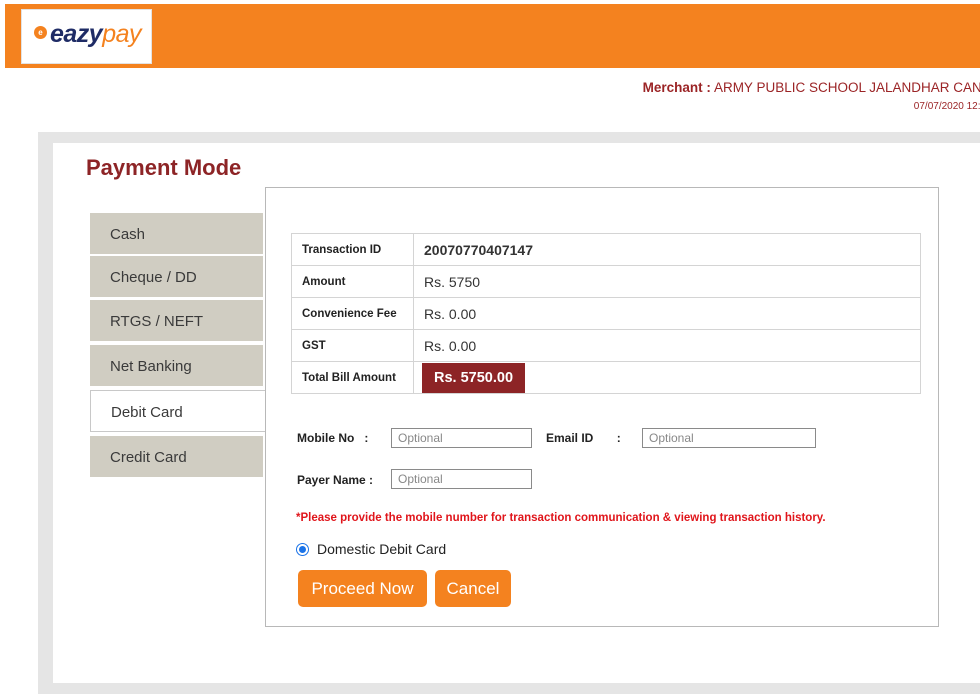 This screenshot has width=980, height=694. I want to click on tab-cheque-dd: Cheque / DD, so click(176, 277).